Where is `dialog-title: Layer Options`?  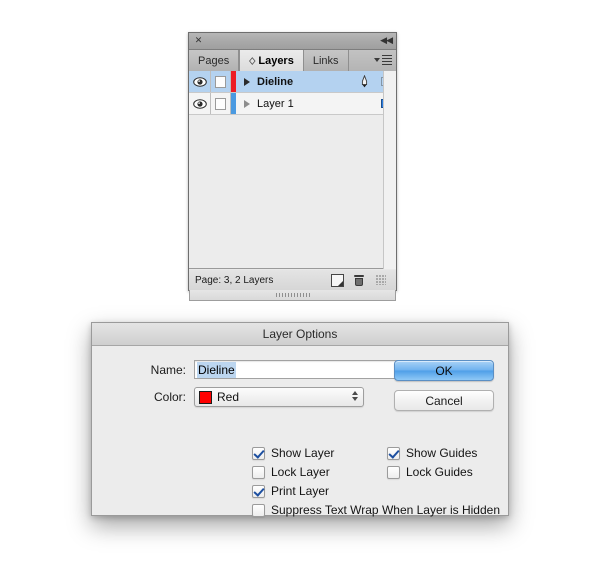 dialog-title: Layer Options is located at coordinates (300, 334).